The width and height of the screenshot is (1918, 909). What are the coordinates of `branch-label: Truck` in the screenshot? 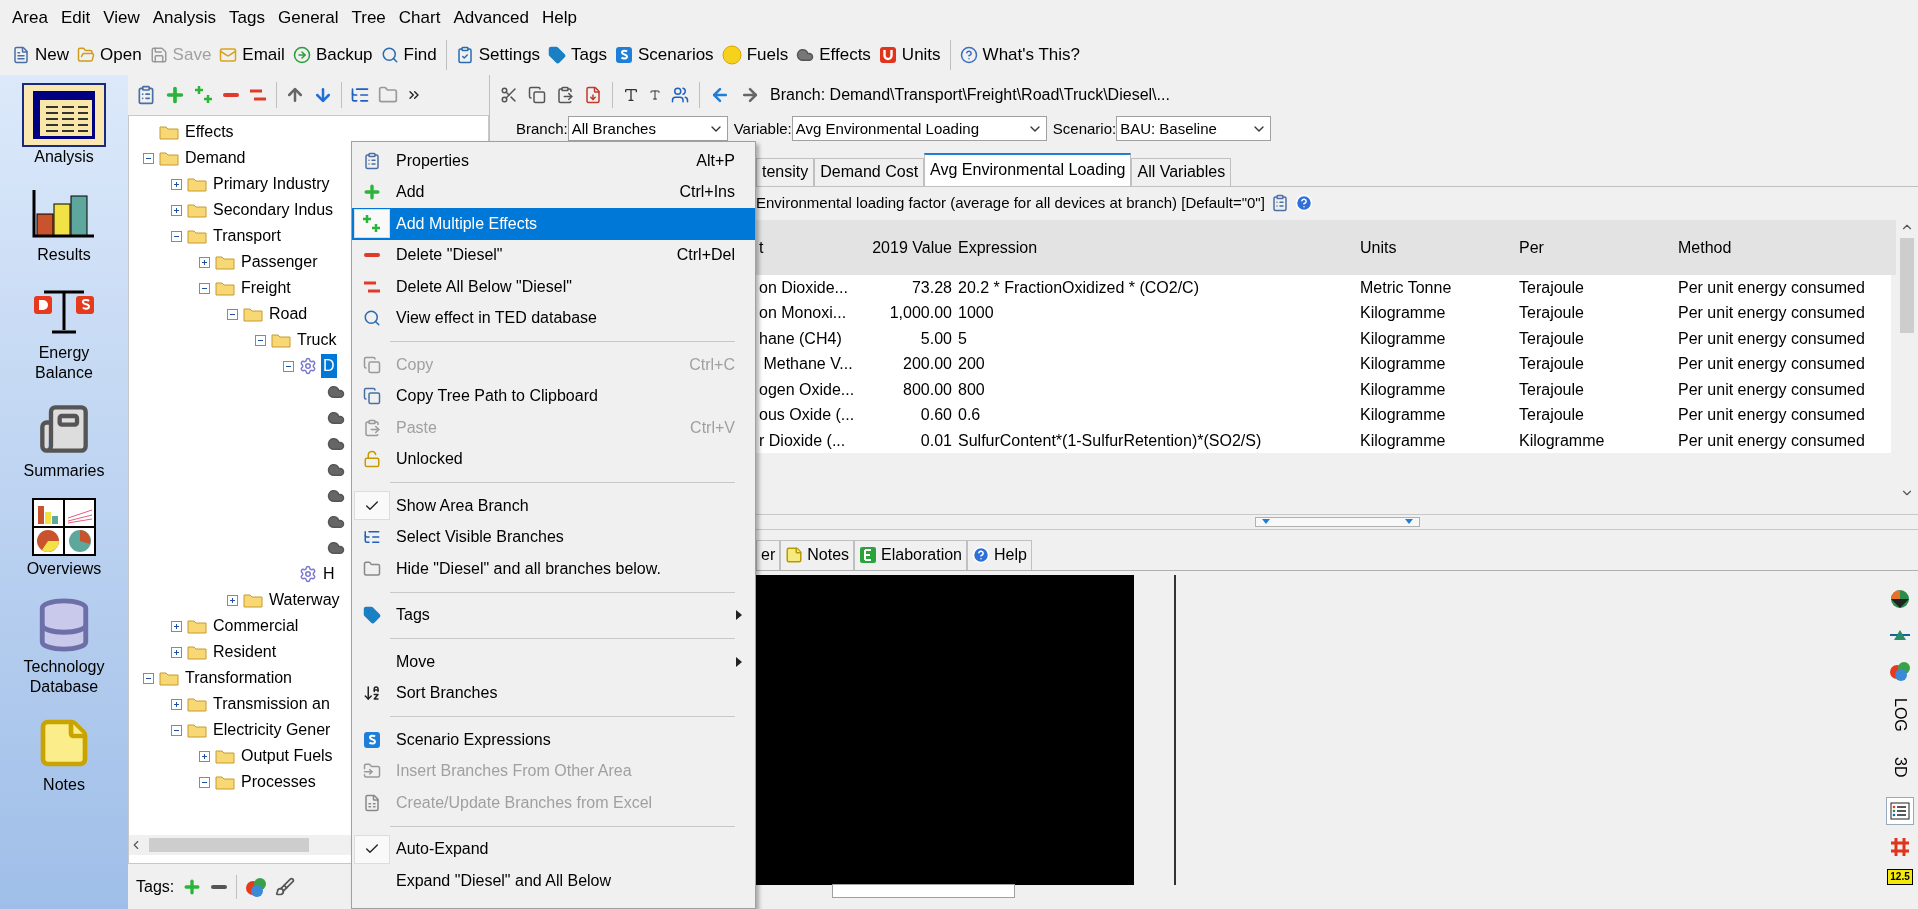 It's located at (317, 340).